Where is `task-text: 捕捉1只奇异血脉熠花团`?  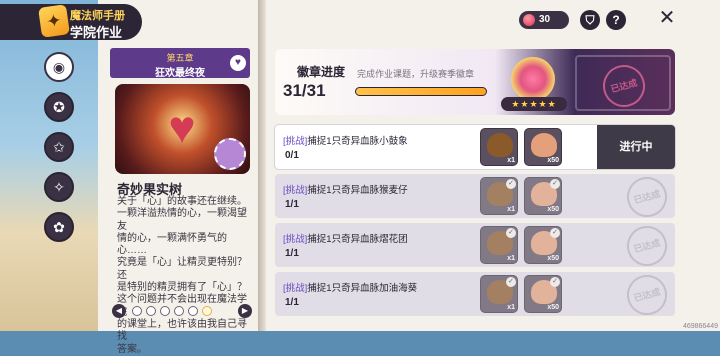
task-text: 捕捉1只奇异血脉熠花团 is located at coordinates (357, 239).